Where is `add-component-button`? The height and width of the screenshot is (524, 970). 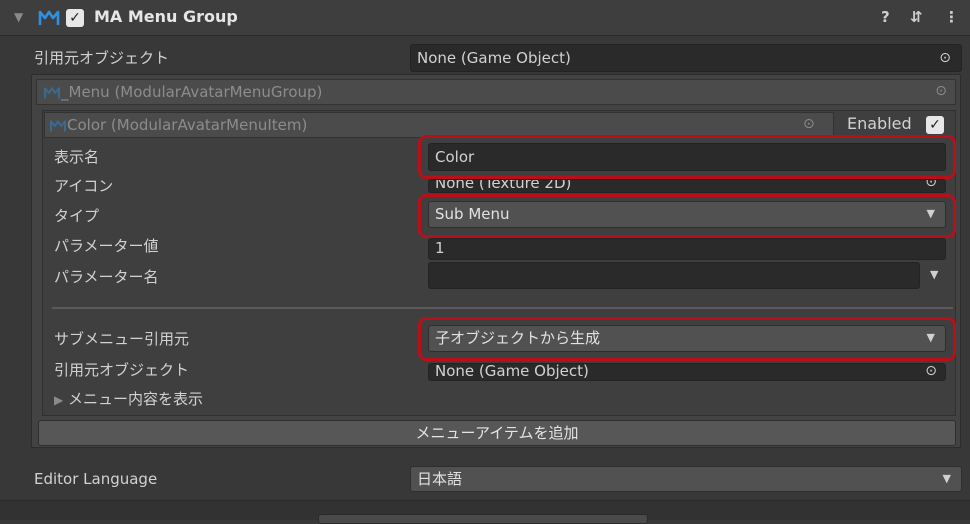 add-component-button is located at coordinates (483, 519).